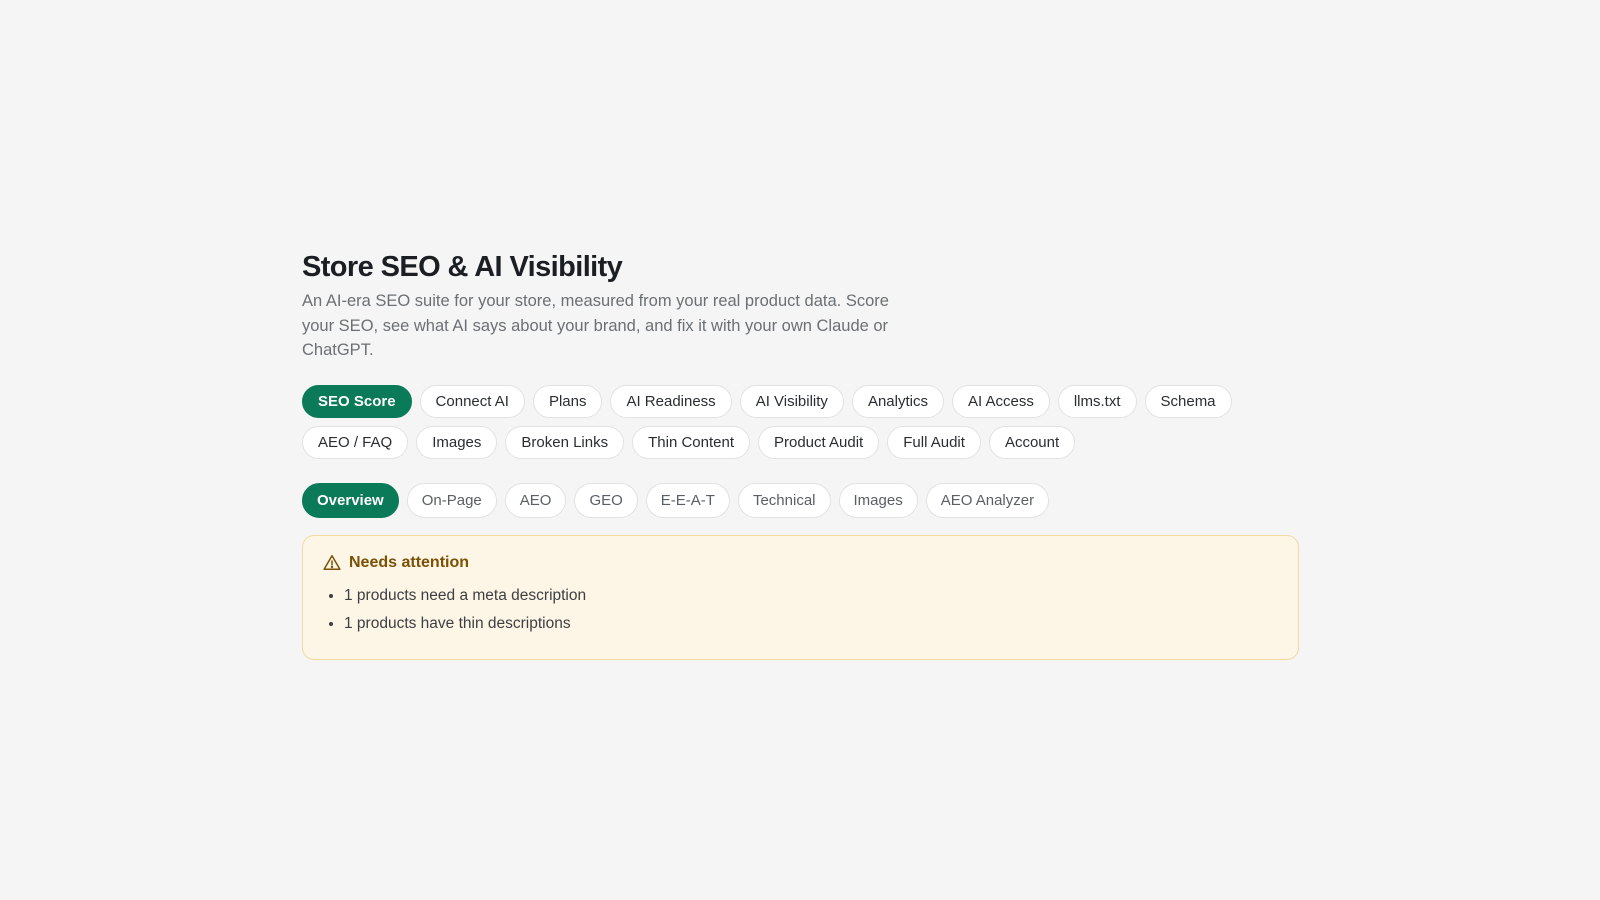 This screenshot has height=900, width=1600. I want to click on alert-title: Needs attention, so click(409, 562).